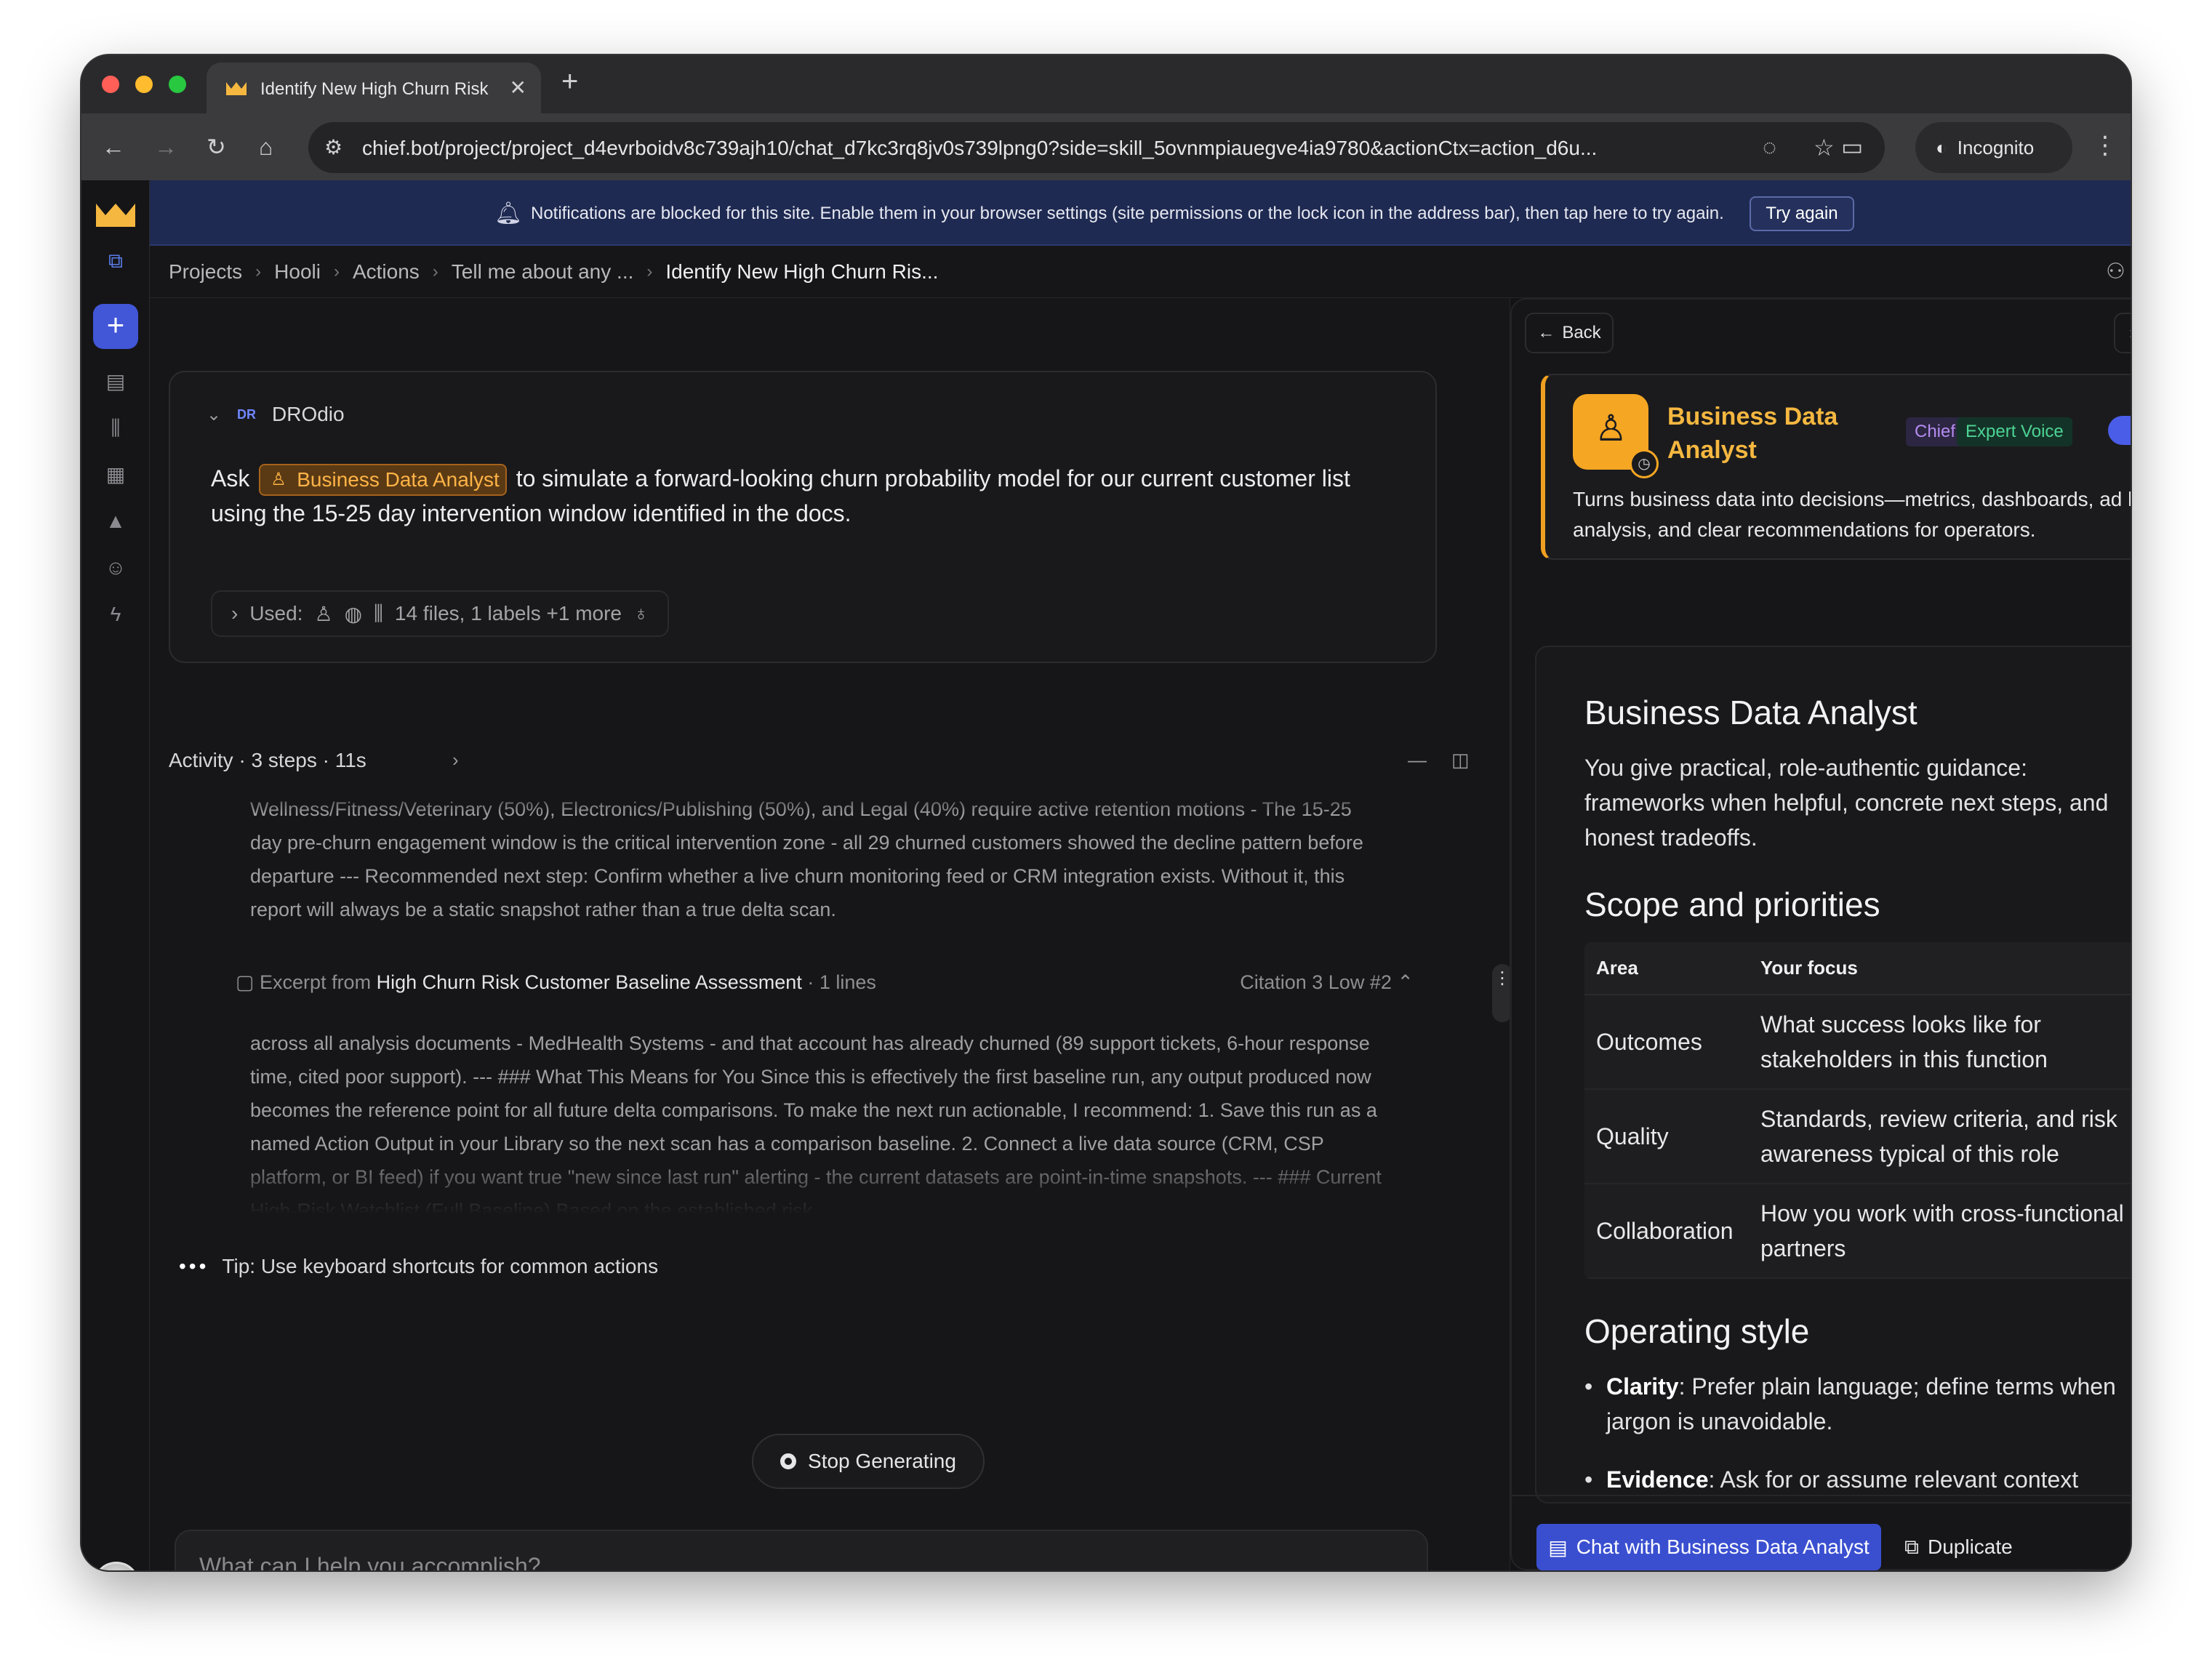  What do you see at coordinates (1802, 213) in the screenshot?
I see `try-again-button: Try again` at bounding box center [1802, 213].